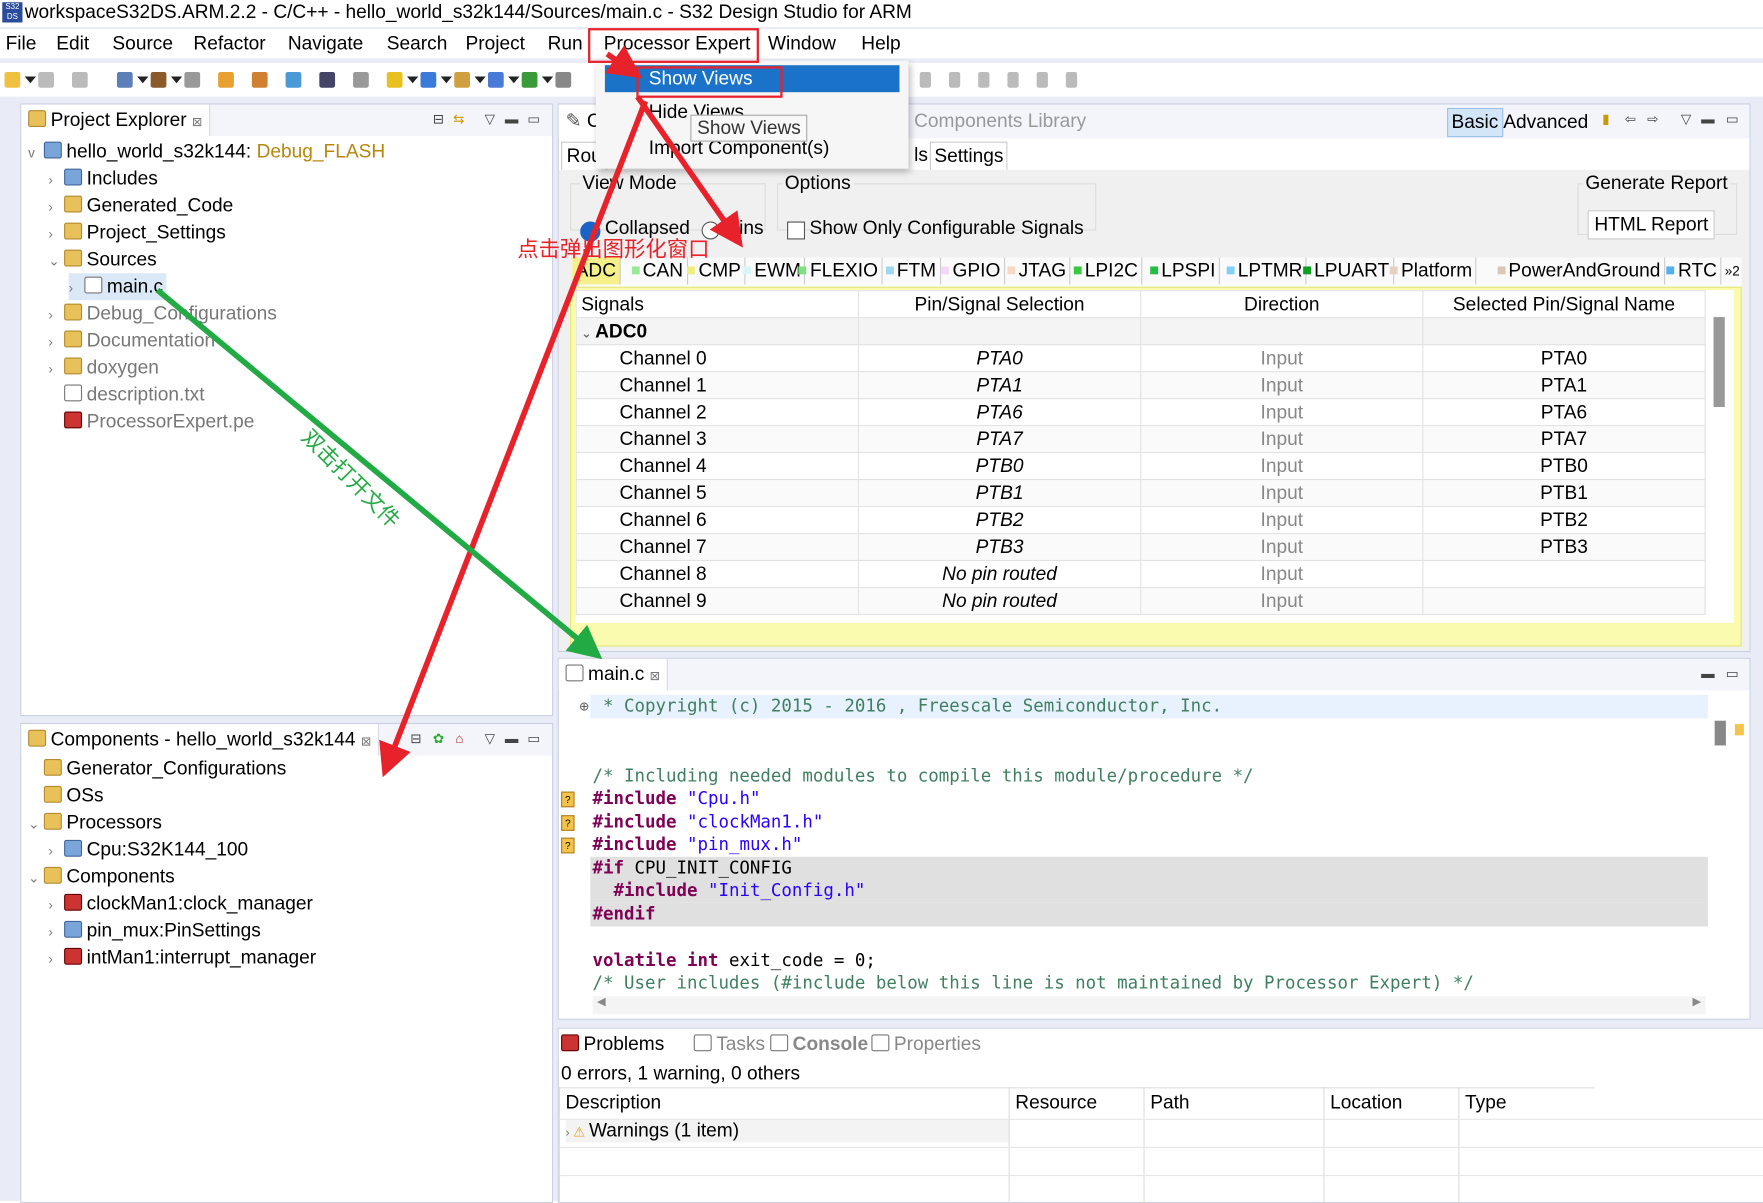  I want to click on column-header: Selected Pin/Signal Name, so click(1564, 304).